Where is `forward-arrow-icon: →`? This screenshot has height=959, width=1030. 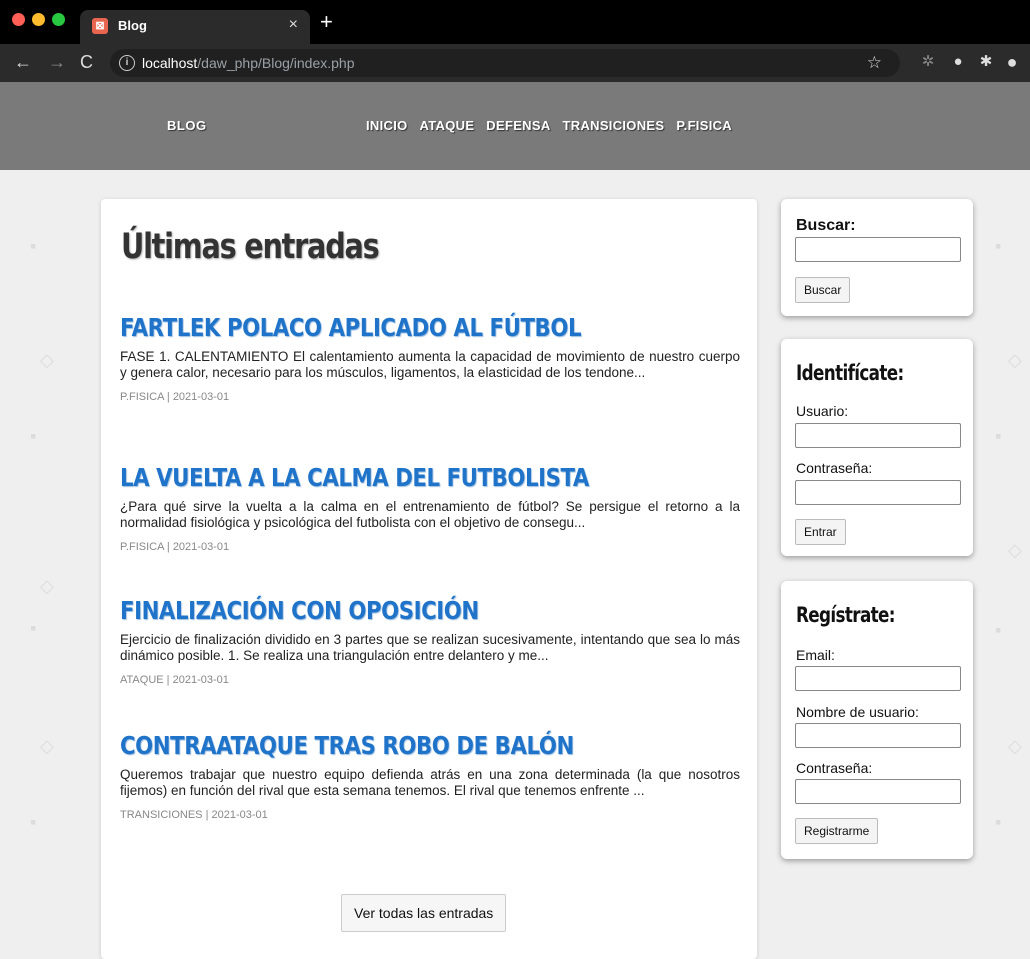 forward-arrow-icon: → is located at coordinates (57, 62).